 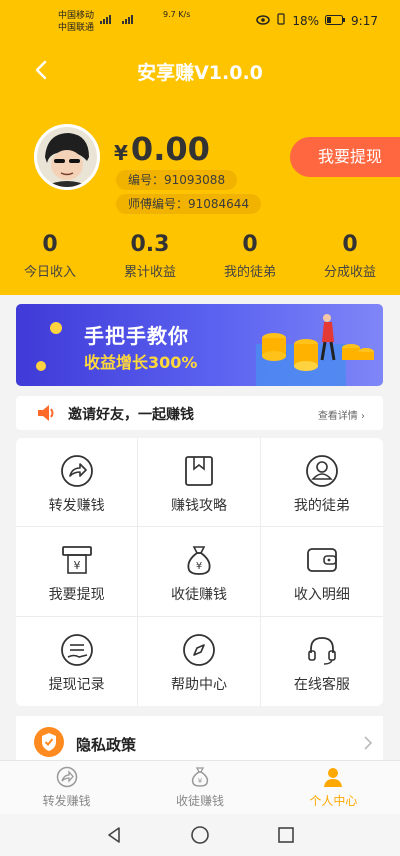 I want to click on battery-icon, so click(x=335, y=21).